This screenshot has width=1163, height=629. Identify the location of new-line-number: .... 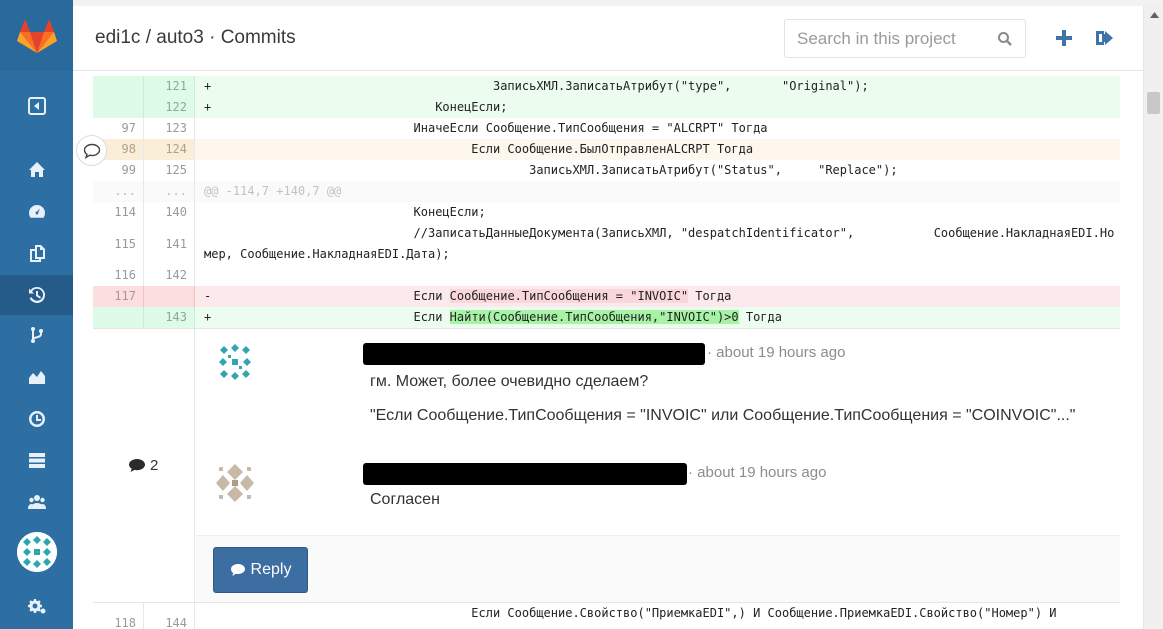
(169, 191).